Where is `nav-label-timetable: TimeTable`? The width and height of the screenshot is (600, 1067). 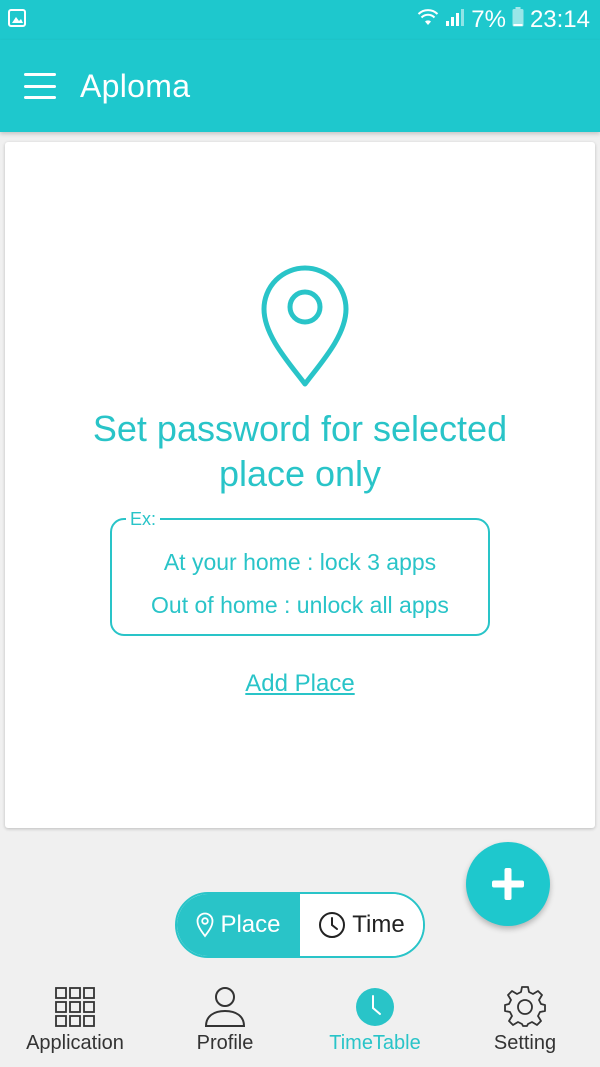
nav-label-timetable: TimeTable is located at coordinates (375, 1043).